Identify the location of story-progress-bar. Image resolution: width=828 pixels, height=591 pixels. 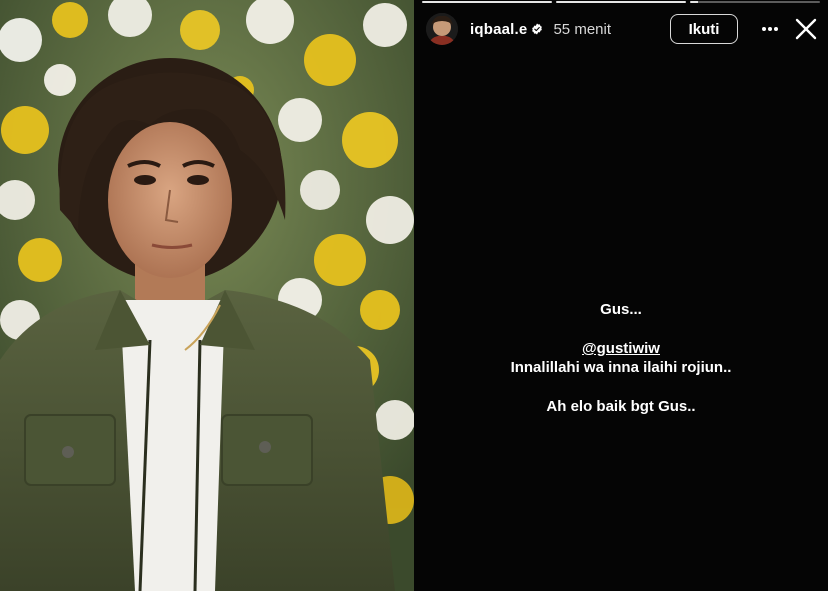
(621, 2).